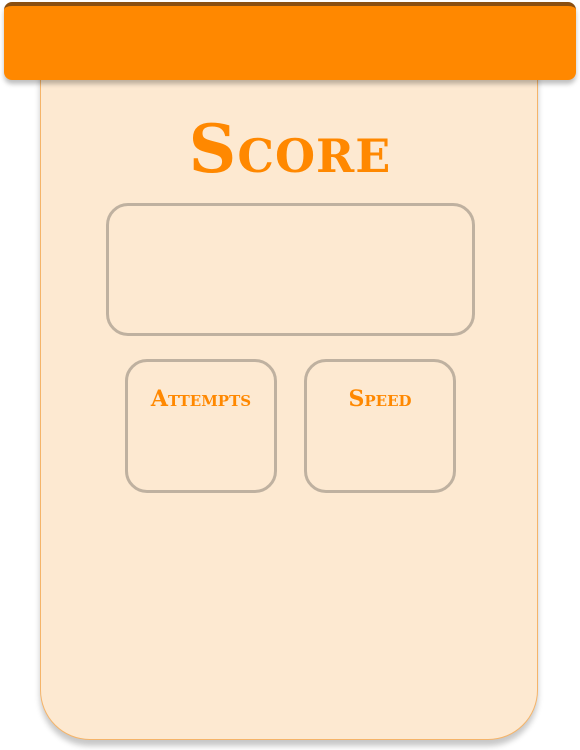  Describe the element at coordinates (290, 149) in the screenshot. I see `score-title: Score` at that location.